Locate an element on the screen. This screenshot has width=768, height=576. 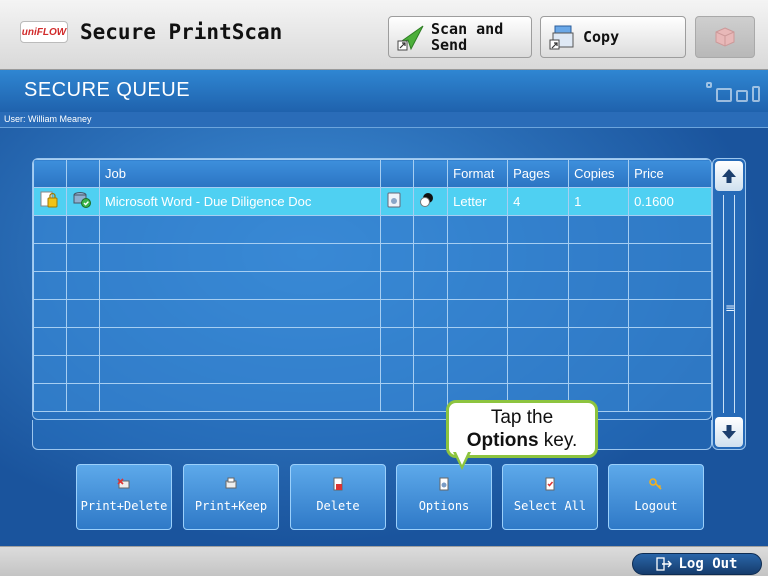
col-job: Job is located at coordinates (240, 173).